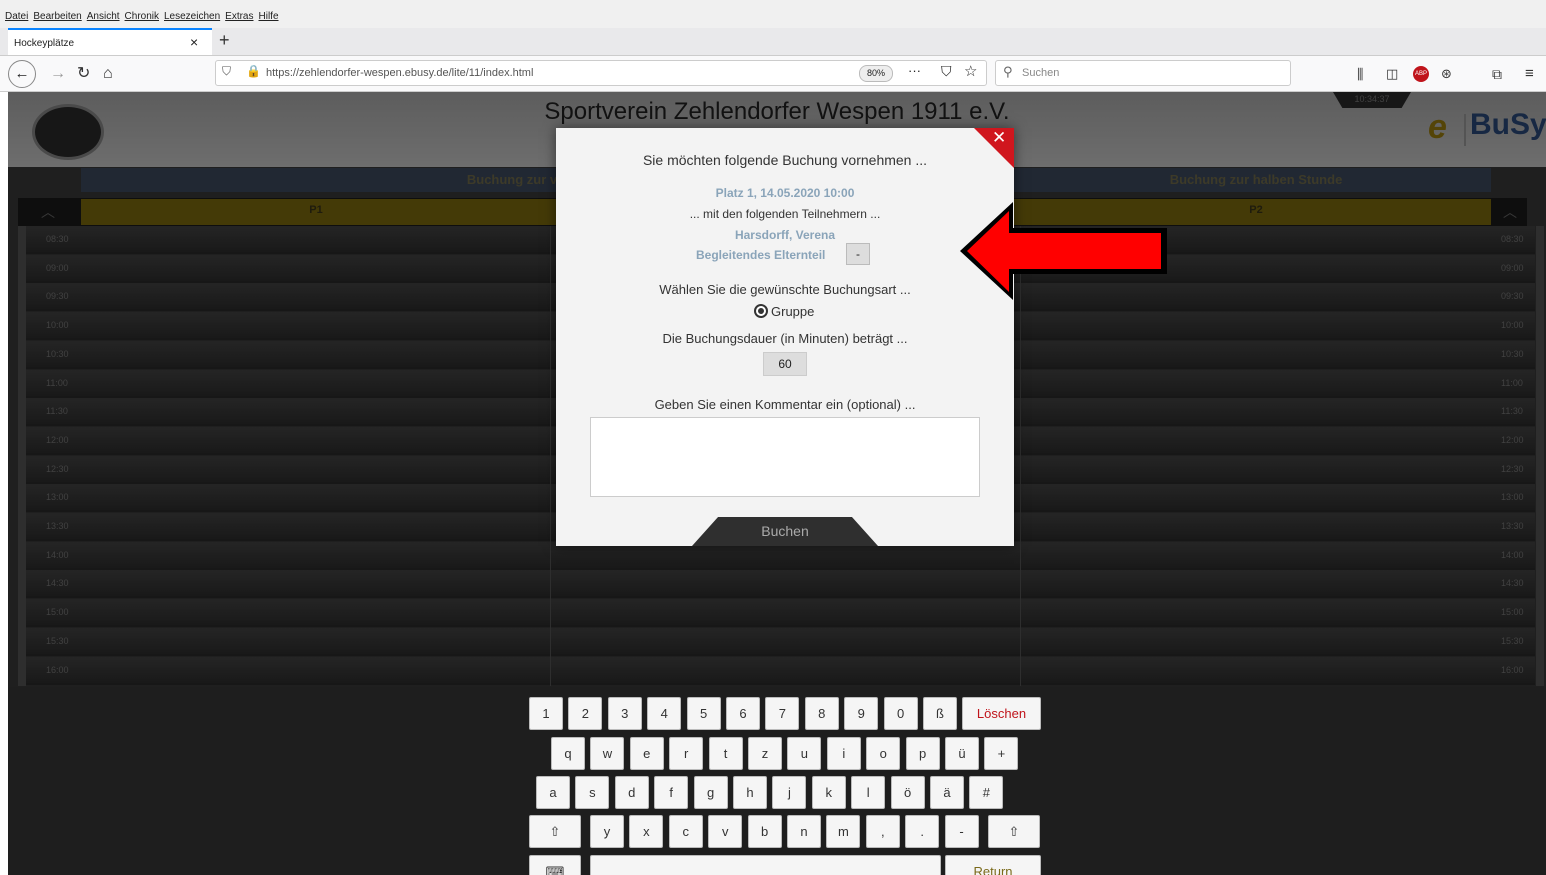  I want to click on key: 7, so click(782, 713).